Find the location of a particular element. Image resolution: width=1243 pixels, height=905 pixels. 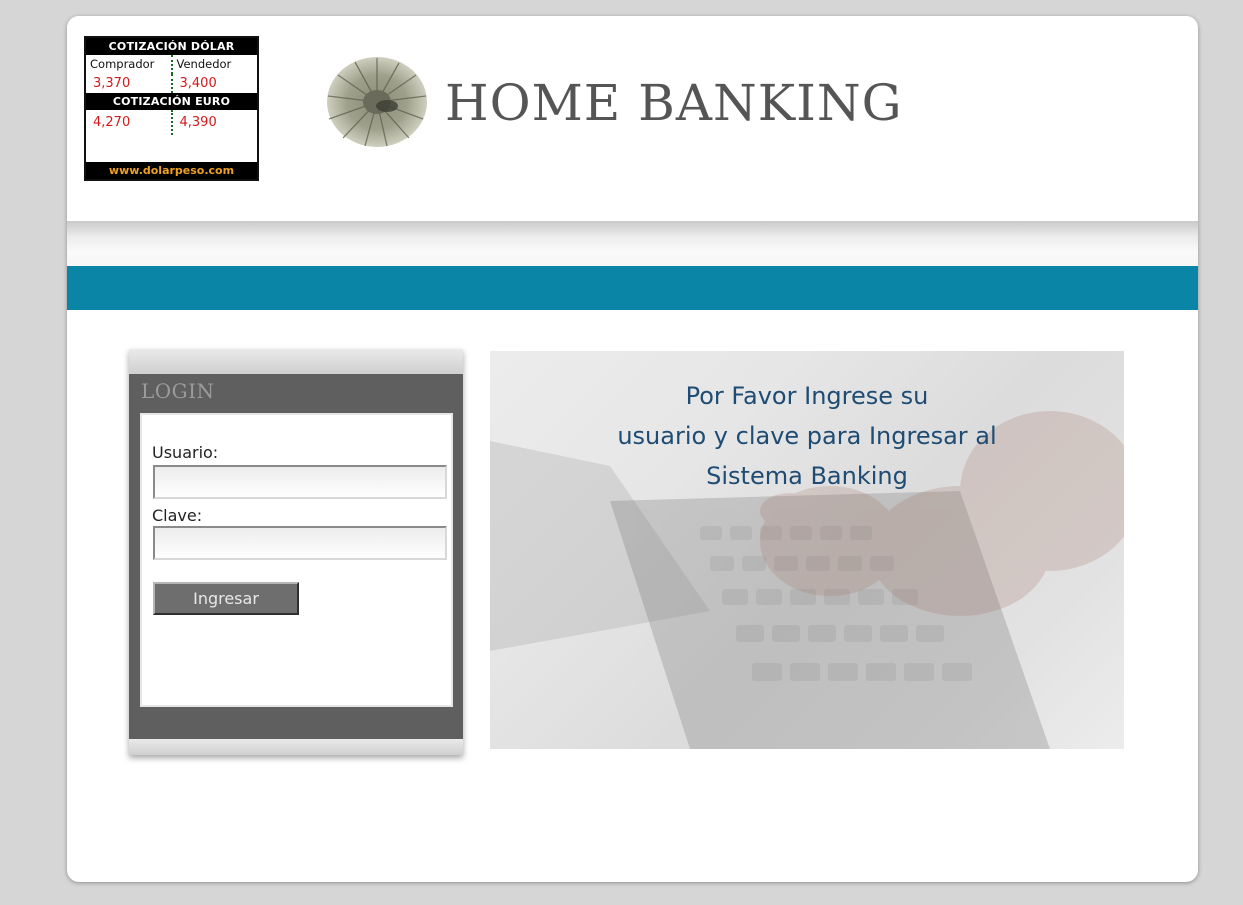

euro-rate-values: 4,270 4,390 is located at coordinates (171, 122).